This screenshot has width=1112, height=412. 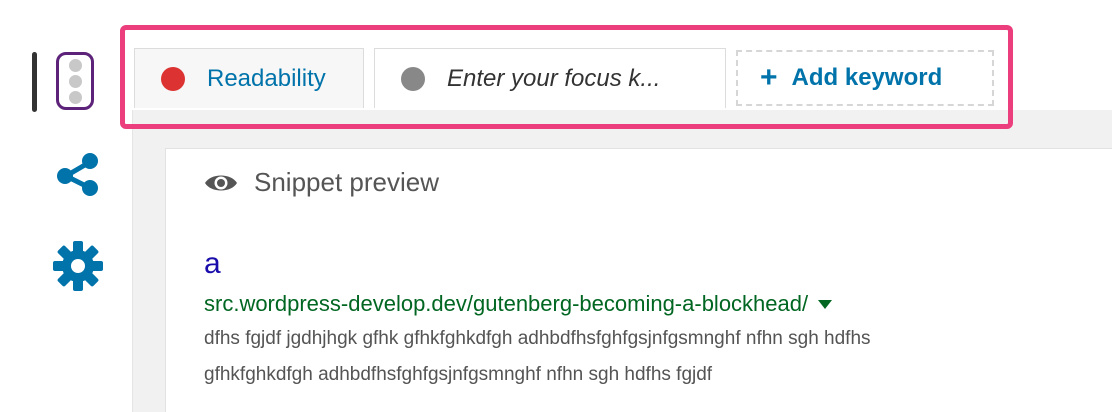 I want to click on readability-status-icon, so click(x=173, y=78).